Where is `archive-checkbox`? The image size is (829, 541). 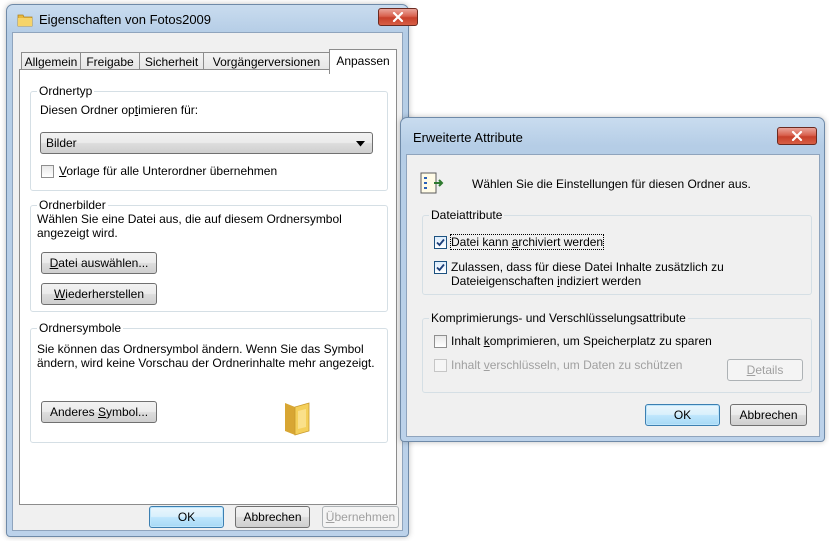 archive-checkbox is located at coordinates (440, 242).